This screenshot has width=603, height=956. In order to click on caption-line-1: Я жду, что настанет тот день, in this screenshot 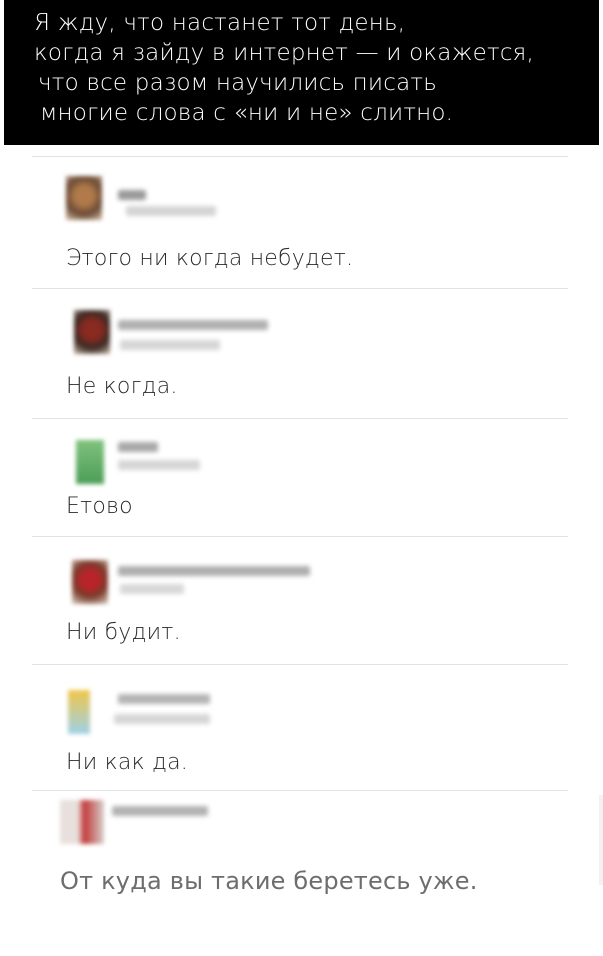, I will do `click(220, 23)`.